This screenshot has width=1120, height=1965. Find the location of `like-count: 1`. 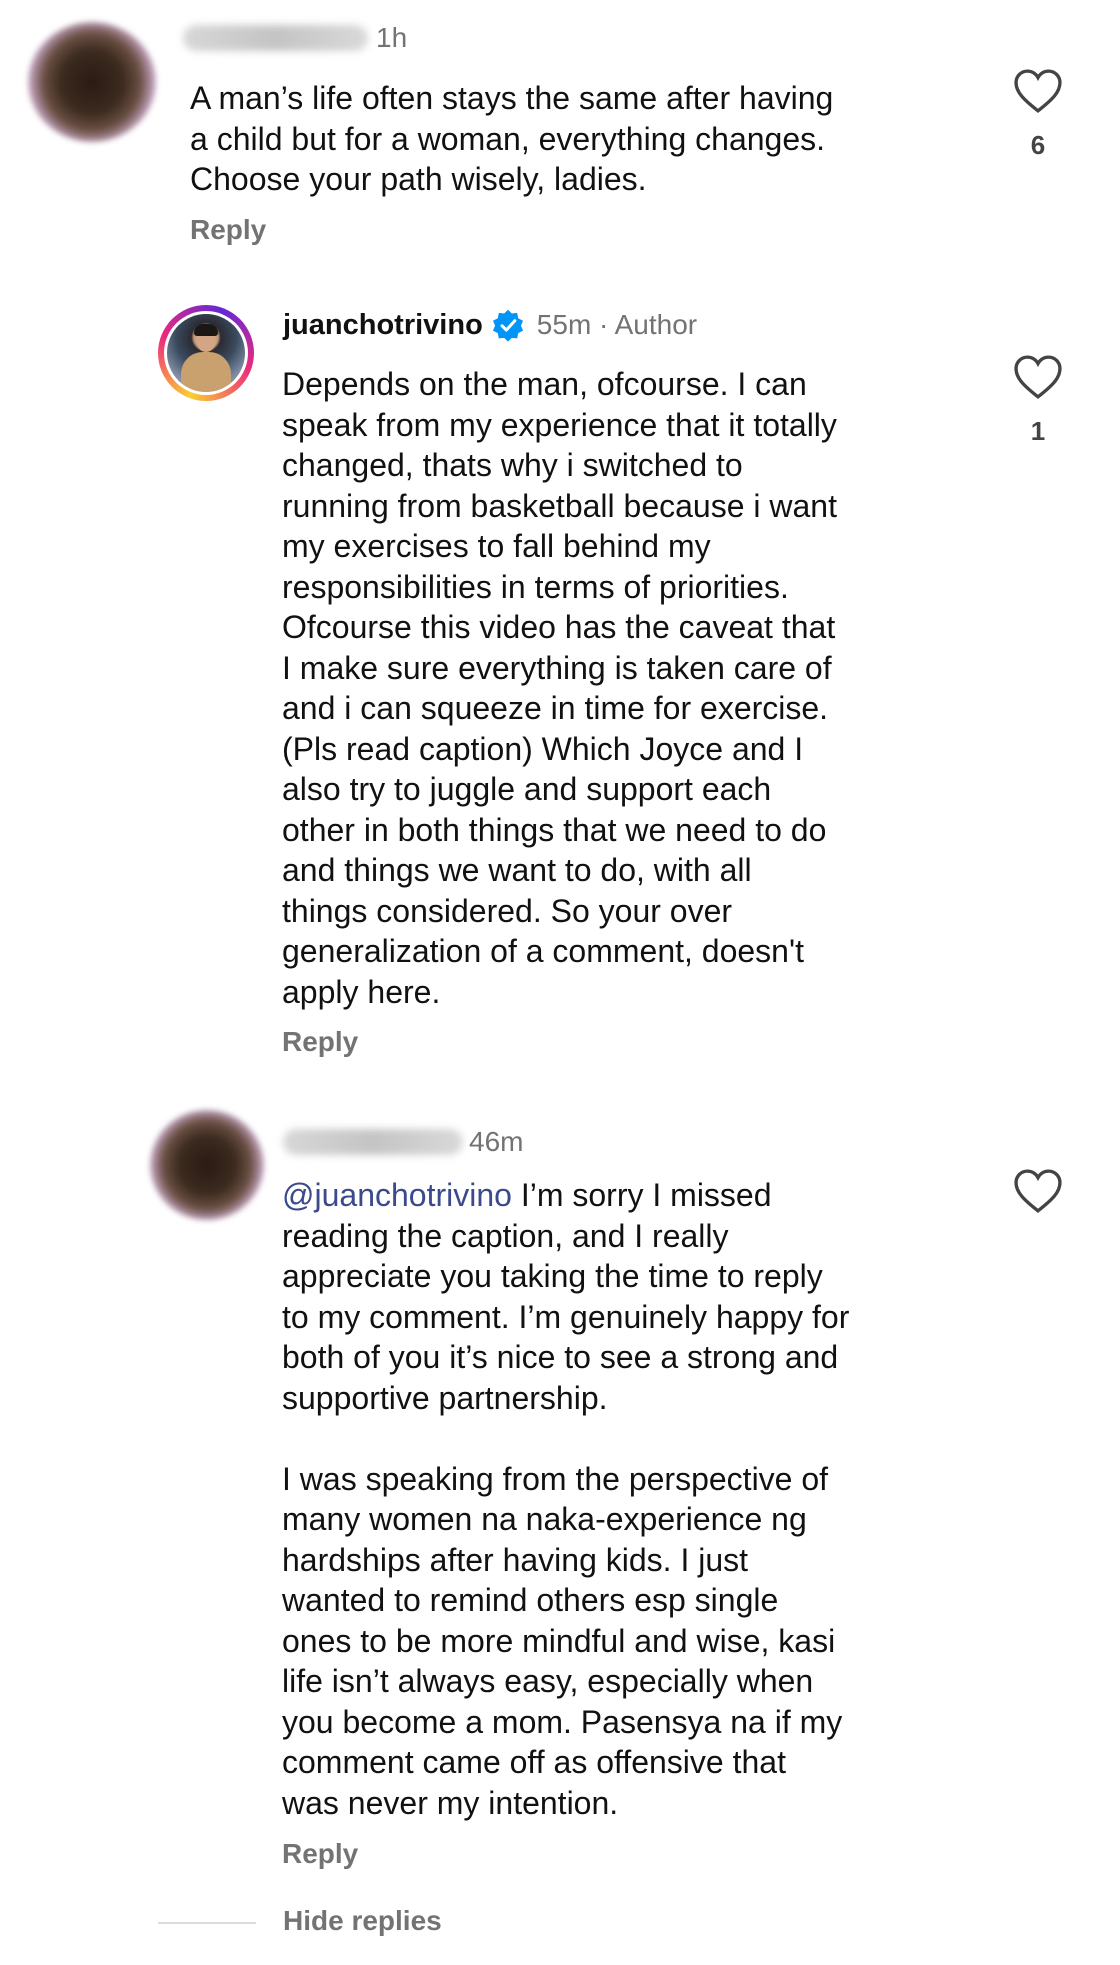

like-count: 1 is located at coordinates (1038, 431).